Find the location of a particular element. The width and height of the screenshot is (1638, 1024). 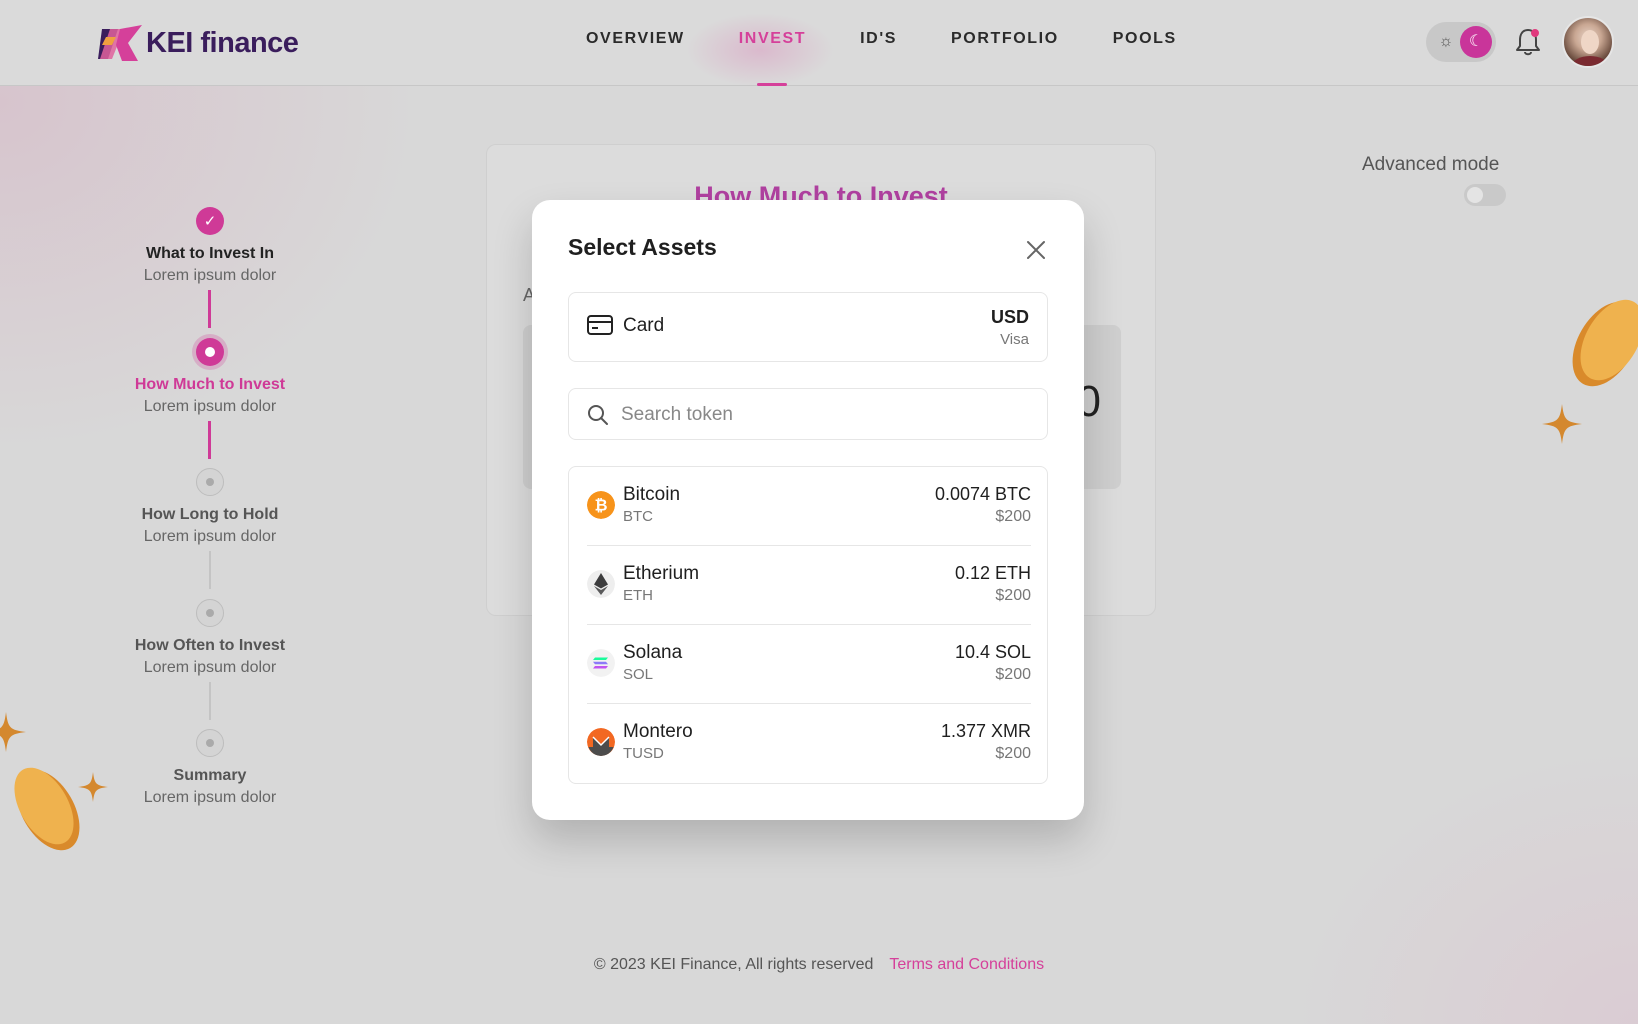

theme-toggle: ☼ ☾ is located at coordinates (1461, 42).